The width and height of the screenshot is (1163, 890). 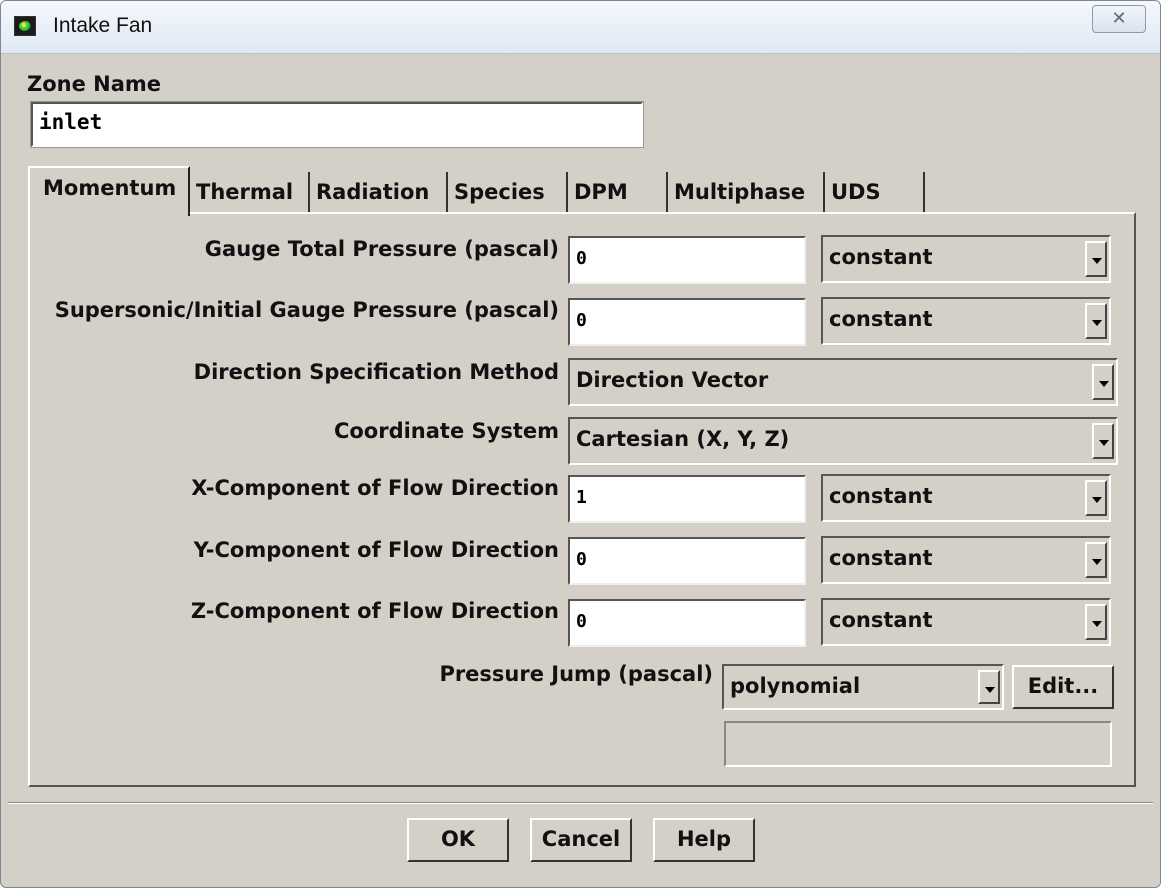 What do you see at coordinates (375, 488) in the screenshot?
I see `x-component-label: X-Component of Flow Direction` at bounding box center [375, 488].